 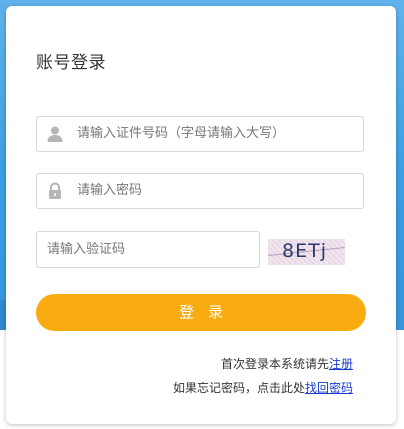 I want to click on register-link: 注册, so click(x=341, y=364).